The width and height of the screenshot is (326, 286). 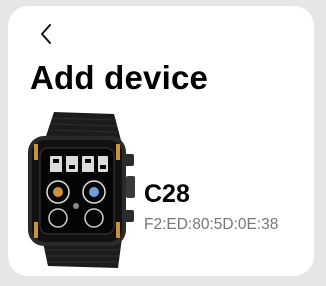 What do you see at coordinates (211, 224) in the screenshot?
I see `device-mac-address: F2:ED:80:5D:0E:38` at bounding box center [211, 224].